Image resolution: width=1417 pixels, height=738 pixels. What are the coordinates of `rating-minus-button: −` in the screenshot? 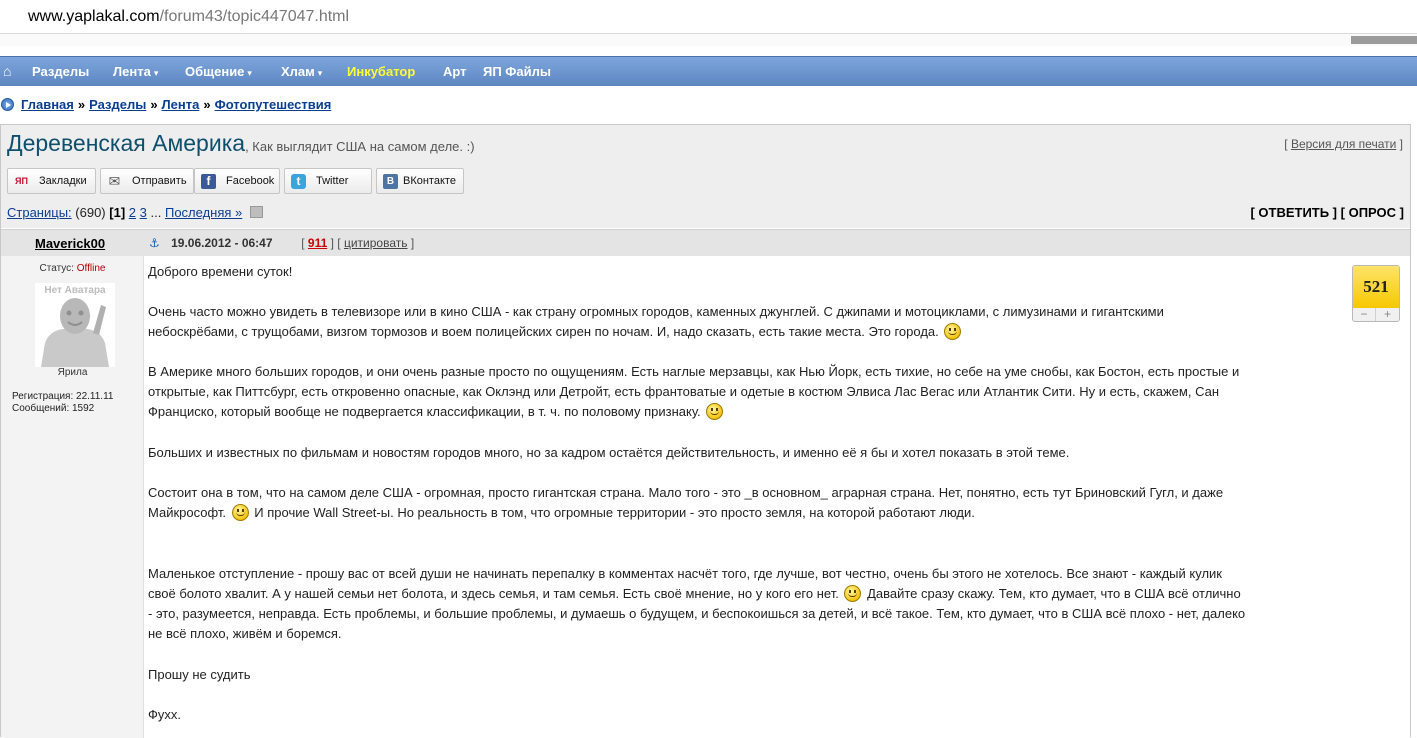 It's located at (1364, 314).